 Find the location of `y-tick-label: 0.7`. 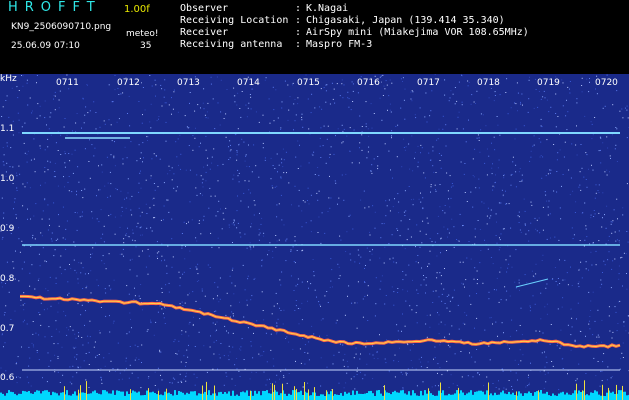

y-tick-label: 0.7 is located at coordinates (7, 329).